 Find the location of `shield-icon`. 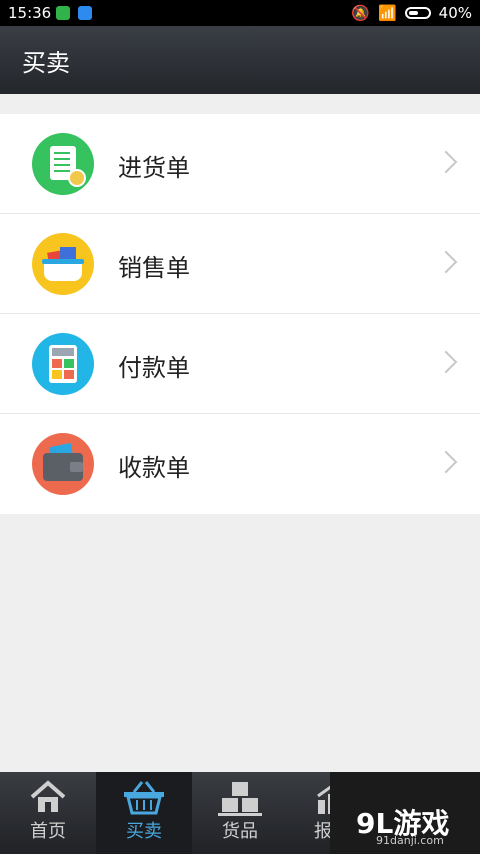

shield-icon is located at coordinates (63, 13).